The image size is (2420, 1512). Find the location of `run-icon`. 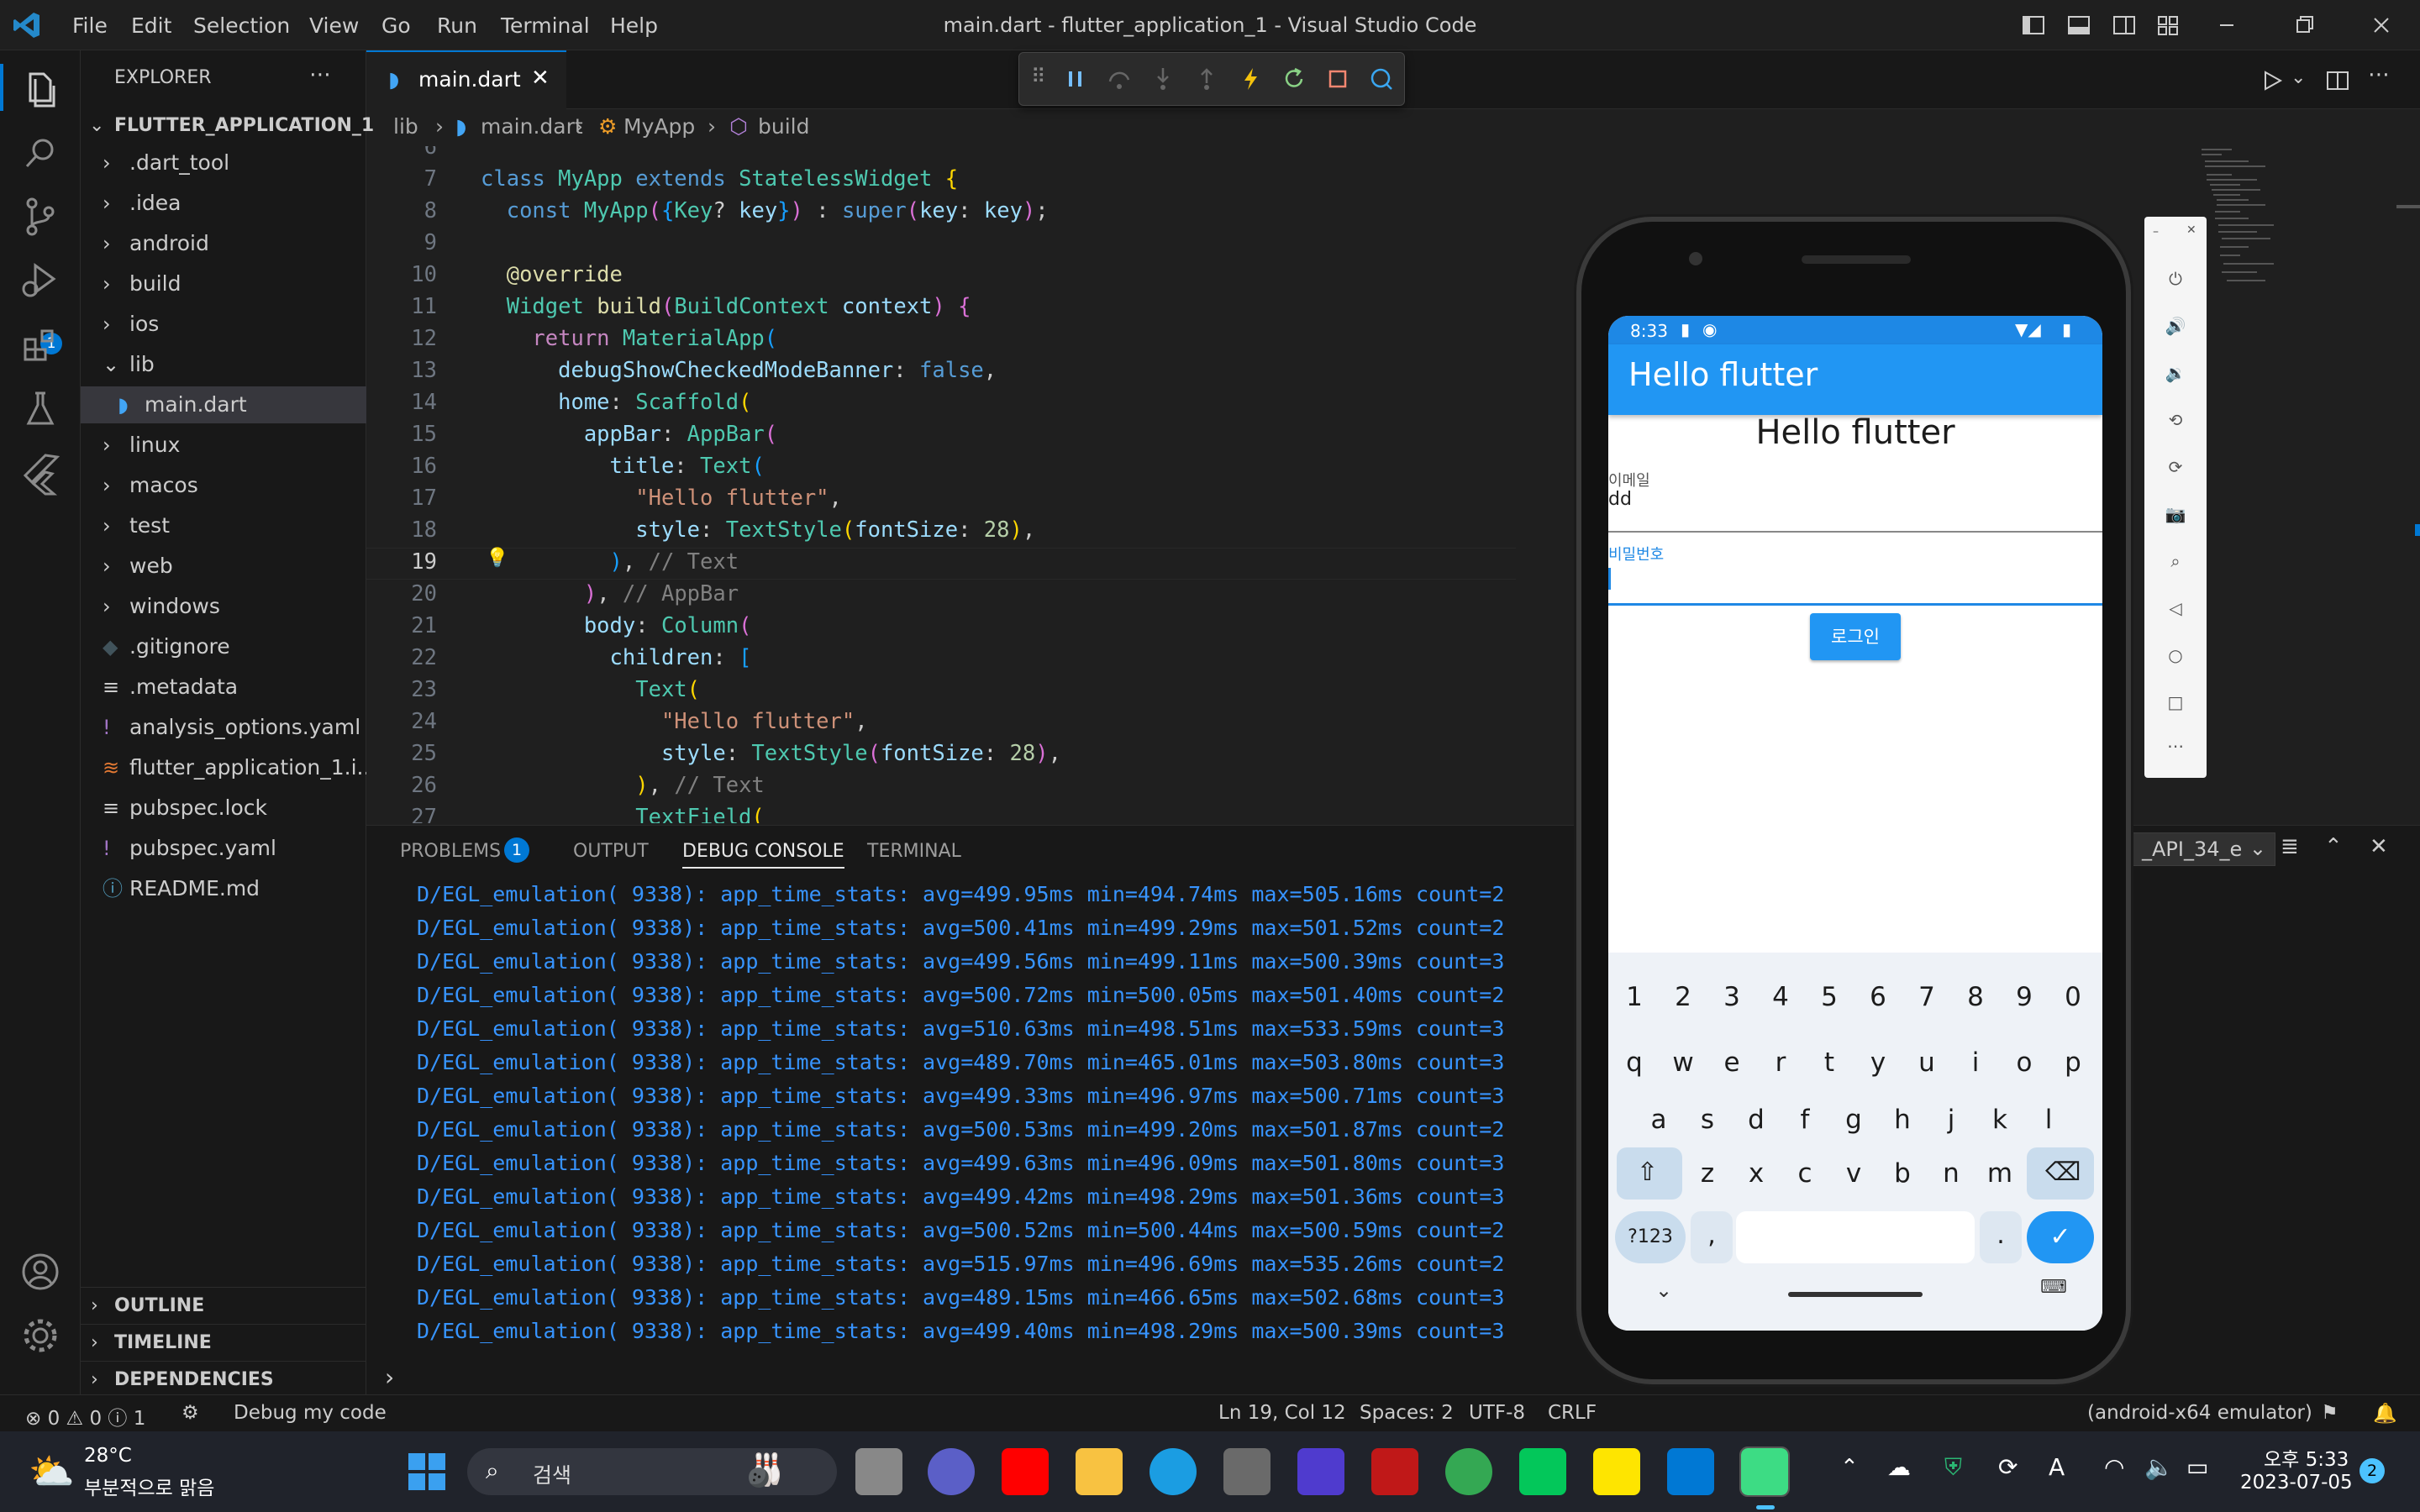

run-icon is located at coordinates (2272, 81).